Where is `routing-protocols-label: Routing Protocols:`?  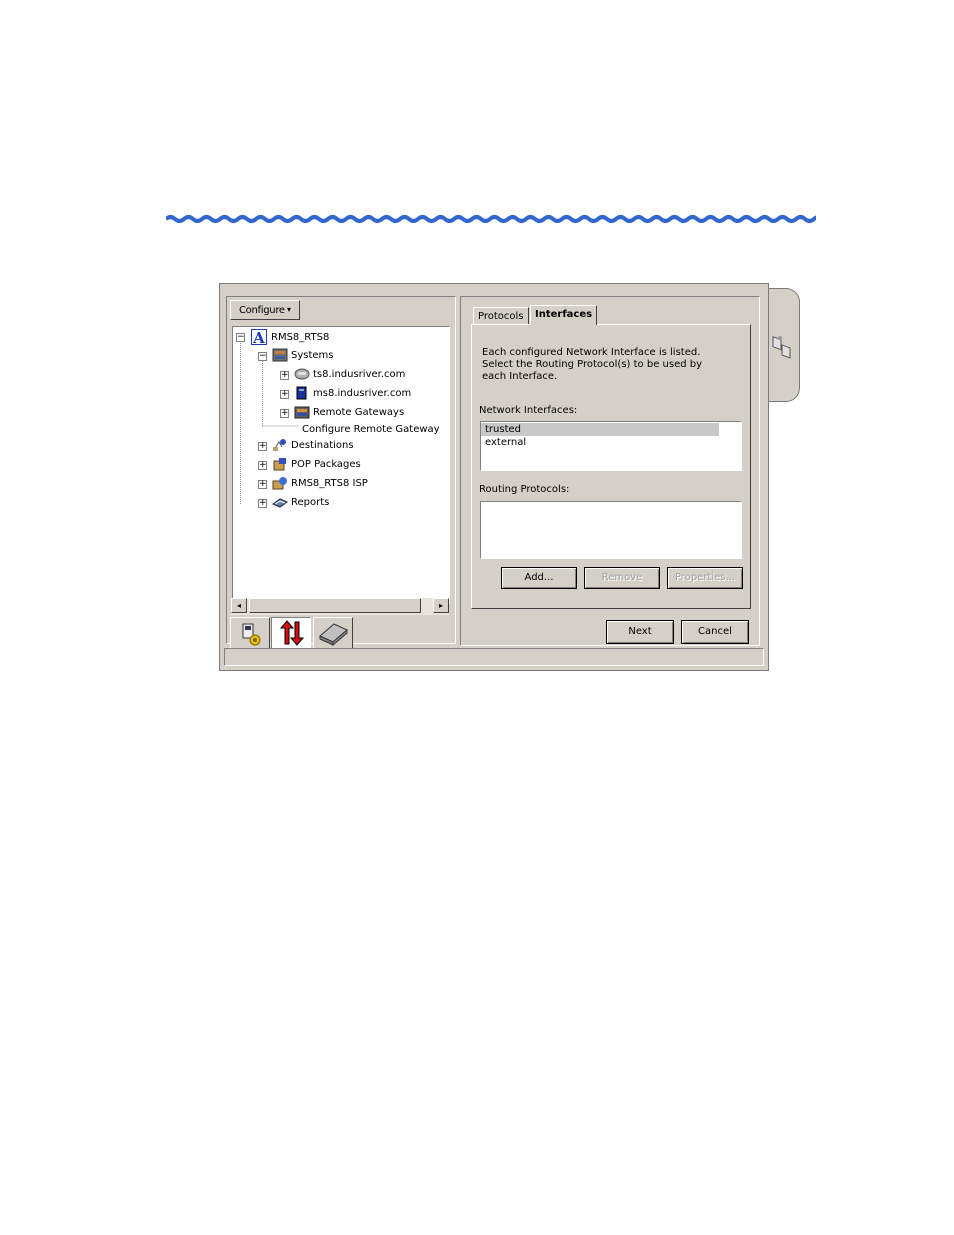 routing-protocols-label: Routing Protocols: is located at coordinates (524, 489).